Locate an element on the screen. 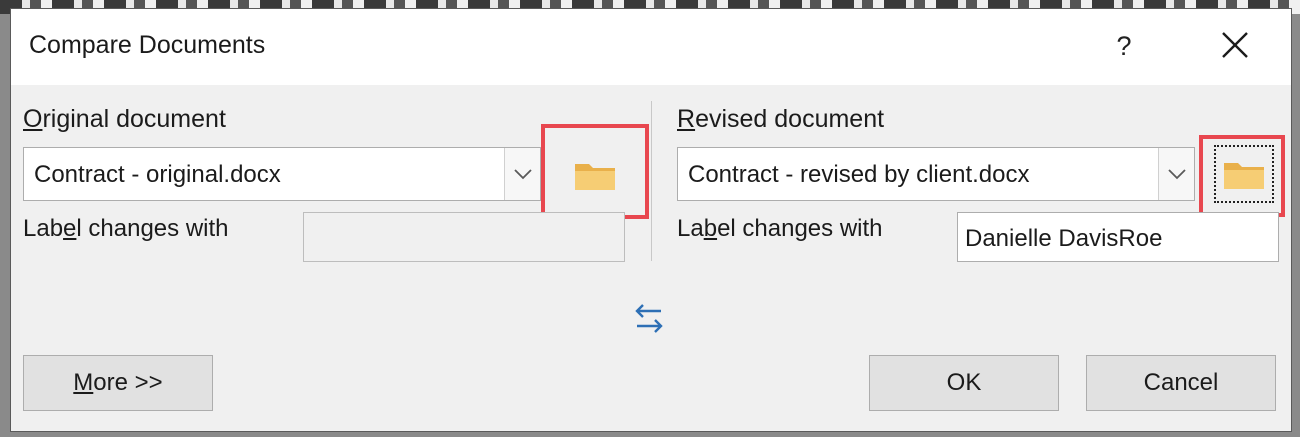  swap-documents-button is located at coordinates (649, 319).